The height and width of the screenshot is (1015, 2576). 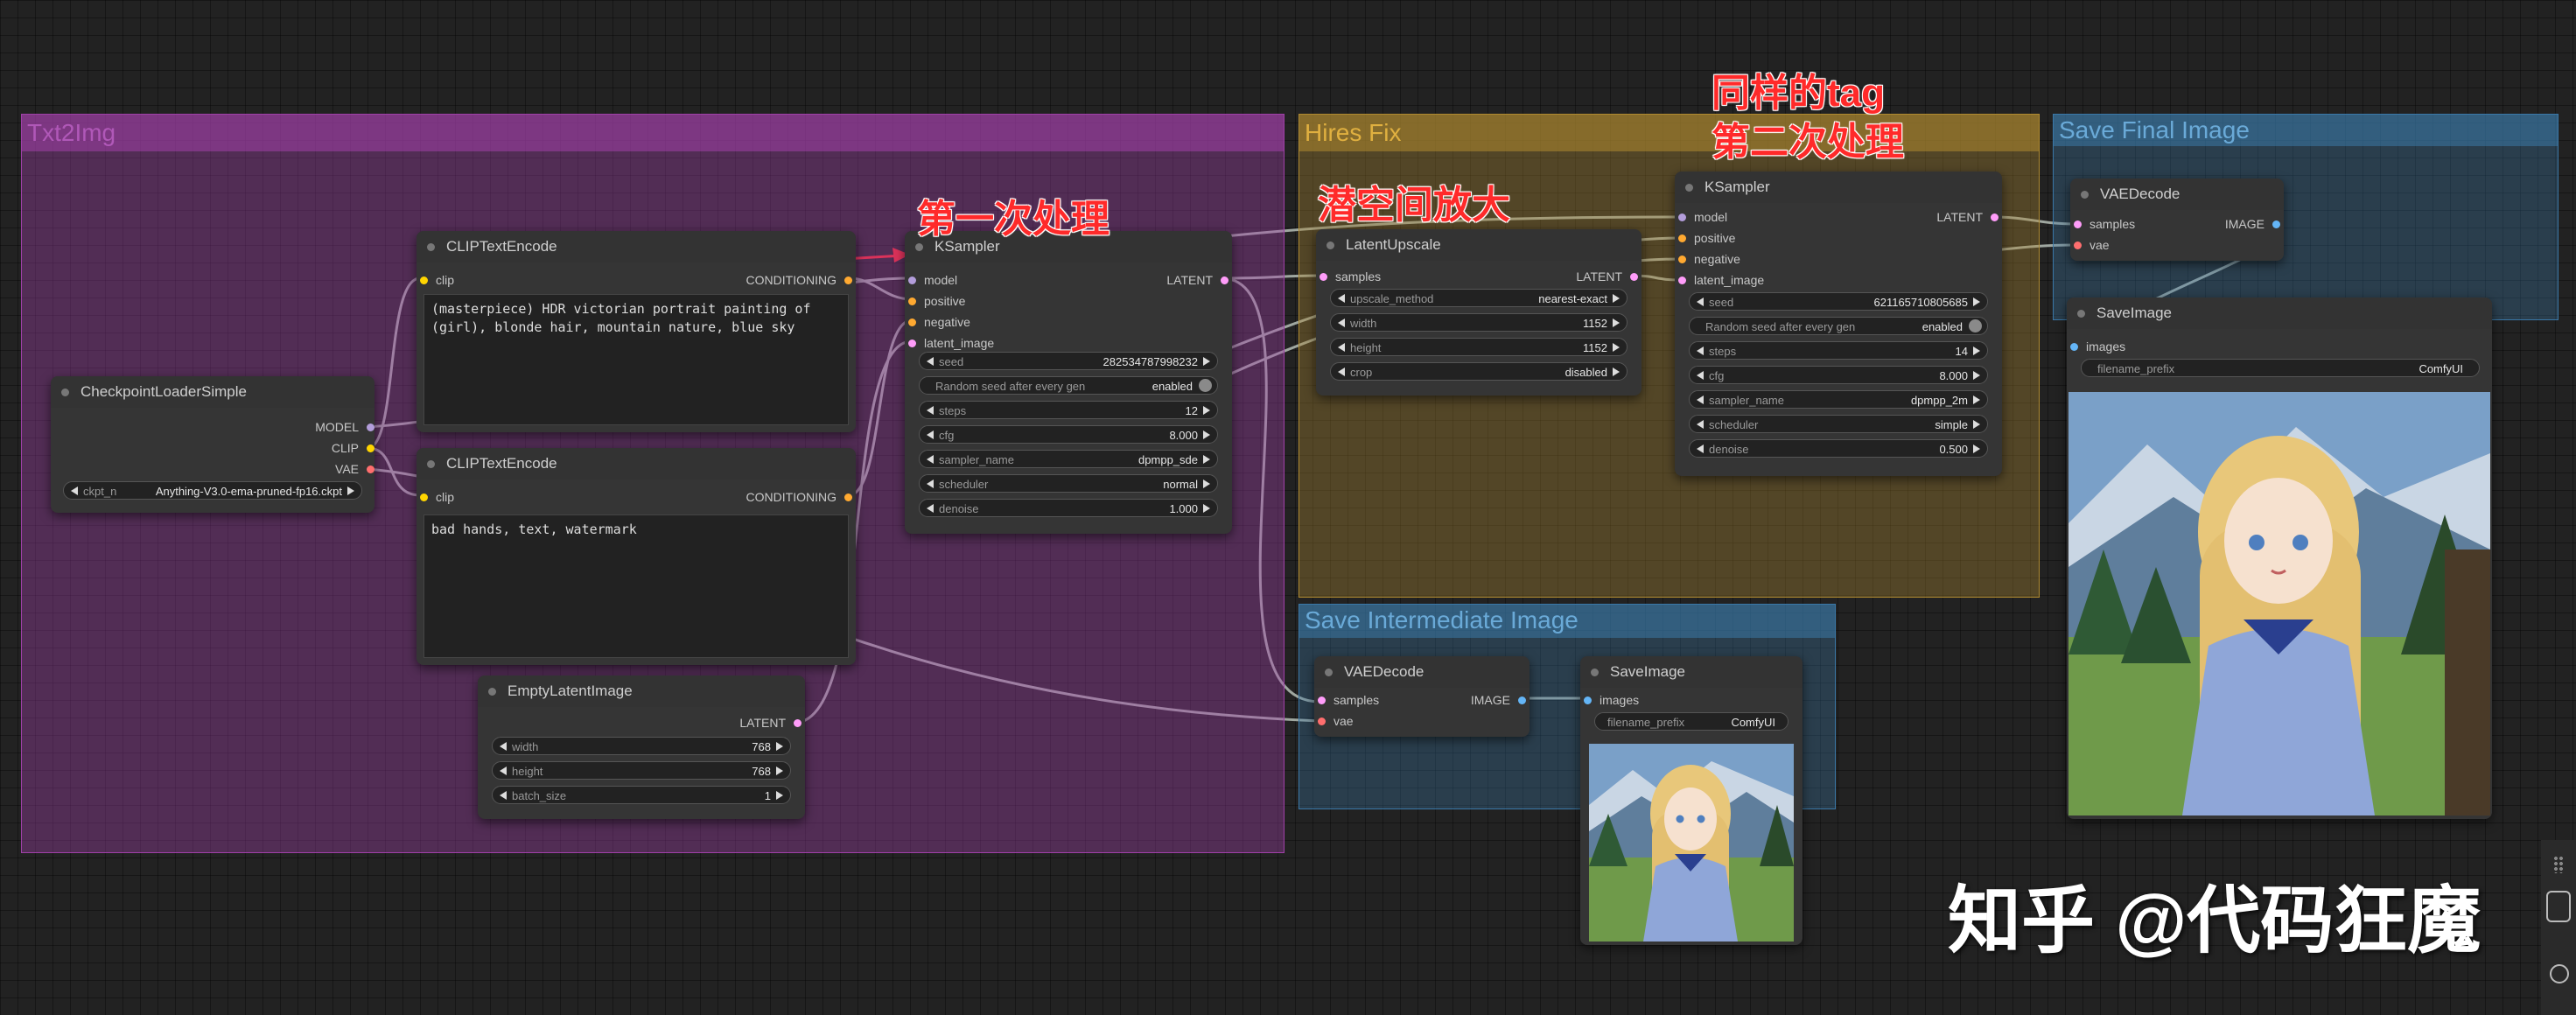 What do you see at coordinates (1838, 301) in the screenshot?
I see `seed-widget: seed 621165710805685` at bounding box center [1838, 301].